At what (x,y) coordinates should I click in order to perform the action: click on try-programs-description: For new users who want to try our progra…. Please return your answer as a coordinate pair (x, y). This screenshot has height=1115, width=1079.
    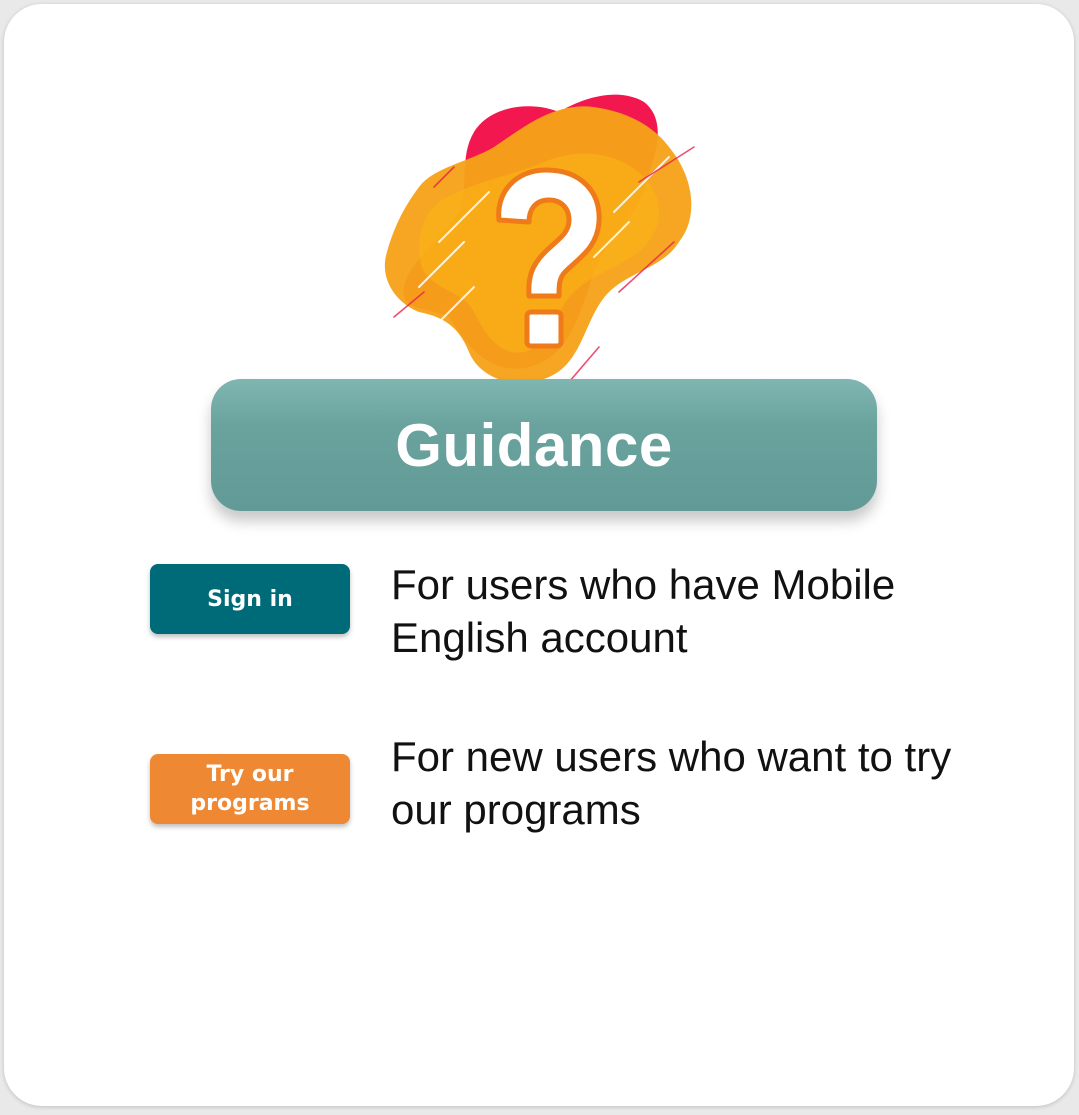
    Looking at the image, I should click on (671, 783).